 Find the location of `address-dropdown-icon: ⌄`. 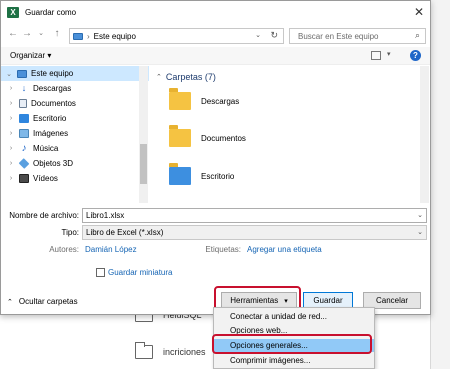

address-dropdown-icon: ⌄ is located at coordinates (258, 35).